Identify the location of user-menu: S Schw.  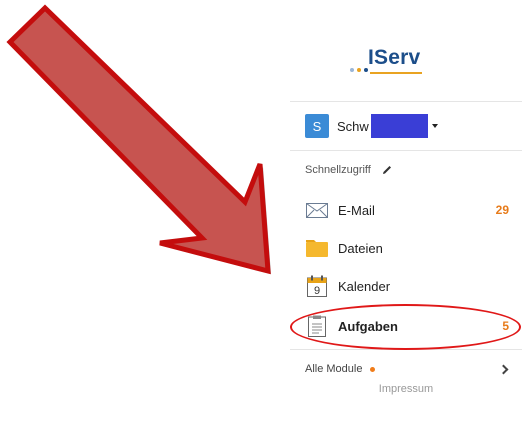
(371, 126).